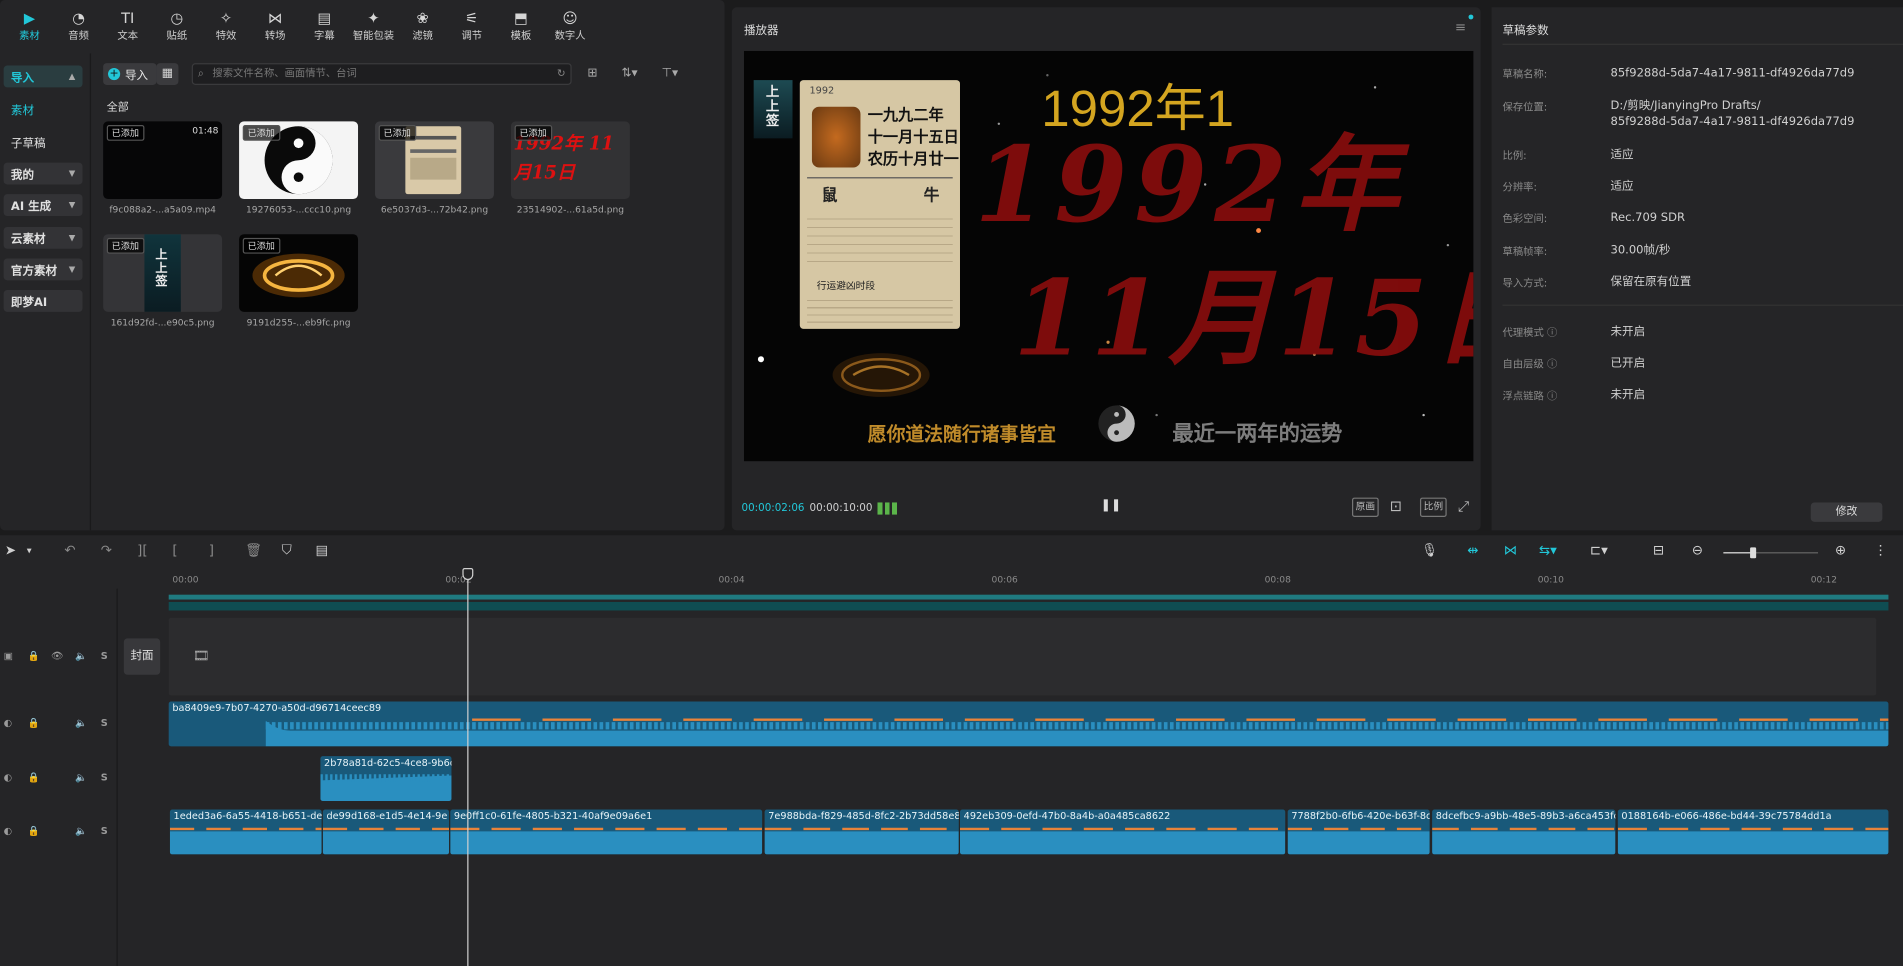  Describe the element at coordinates (570, 168) in the screenshot. I see `media-item: 1992年 11月15日 已添加 23514902-...61a5d.png` at that location.